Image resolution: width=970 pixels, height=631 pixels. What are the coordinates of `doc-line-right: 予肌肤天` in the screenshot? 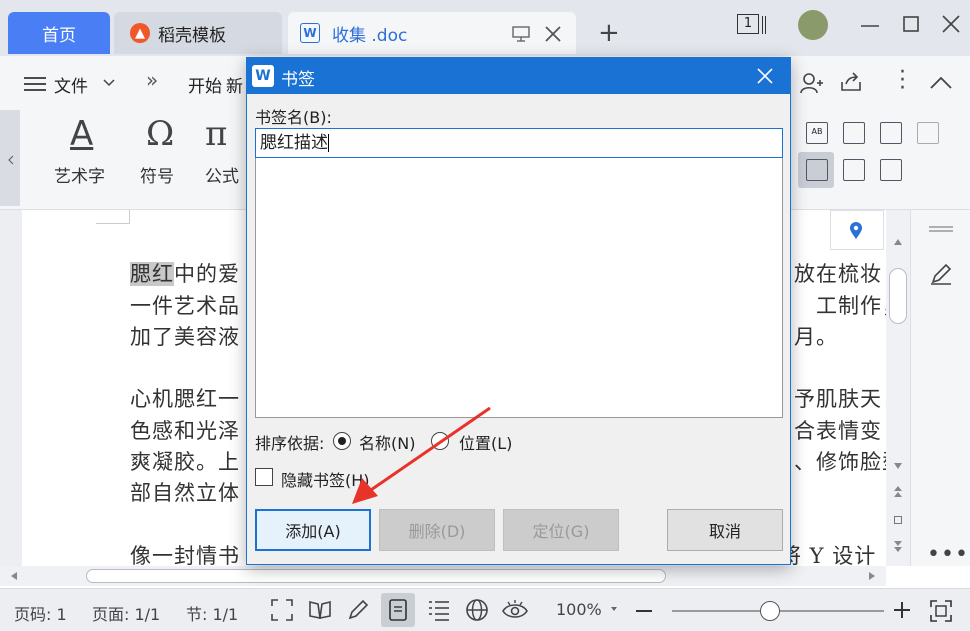 It's located at (838, 399).